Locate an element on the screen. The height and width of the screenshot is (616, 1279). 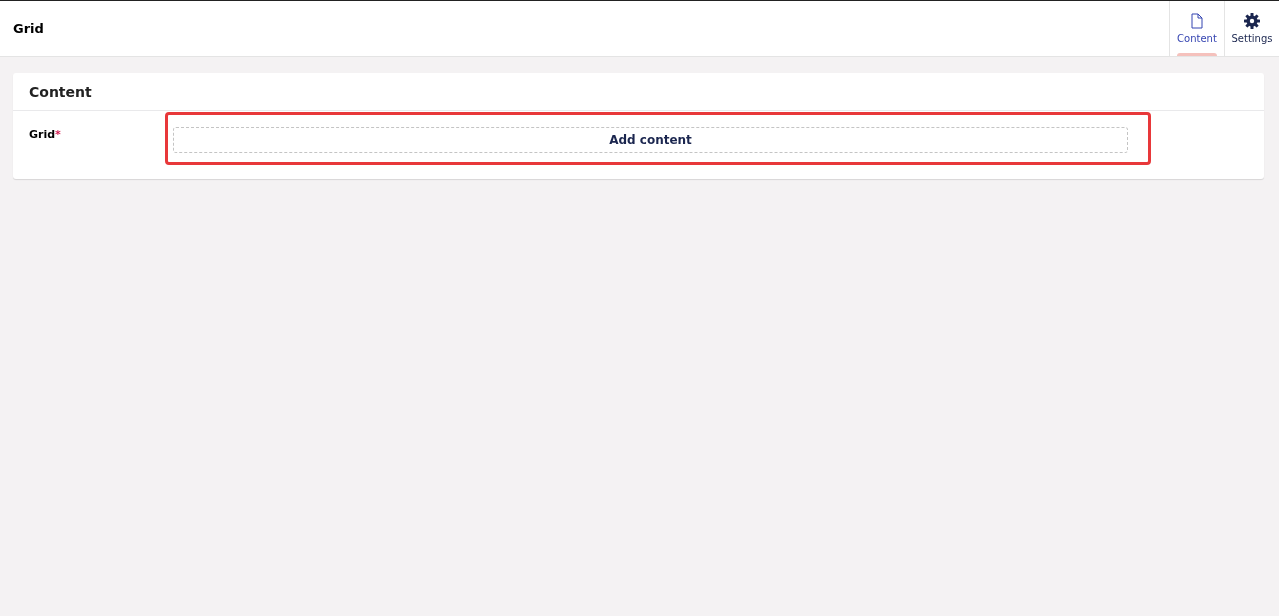
panel-title: Content is located at coordinates (60, 91).